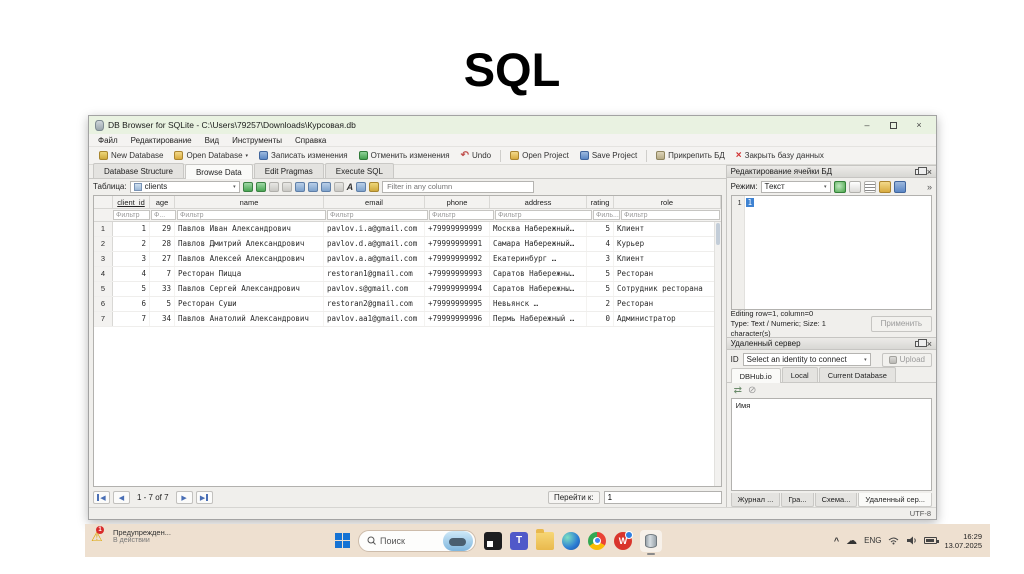 Image resolution: width=1024 pixels, height=574 pixels. What do you see at coordinates (249, 274) in the screenshot?
I see `cell-name: Ресторан Пицца` at bounding box center [249, 274].